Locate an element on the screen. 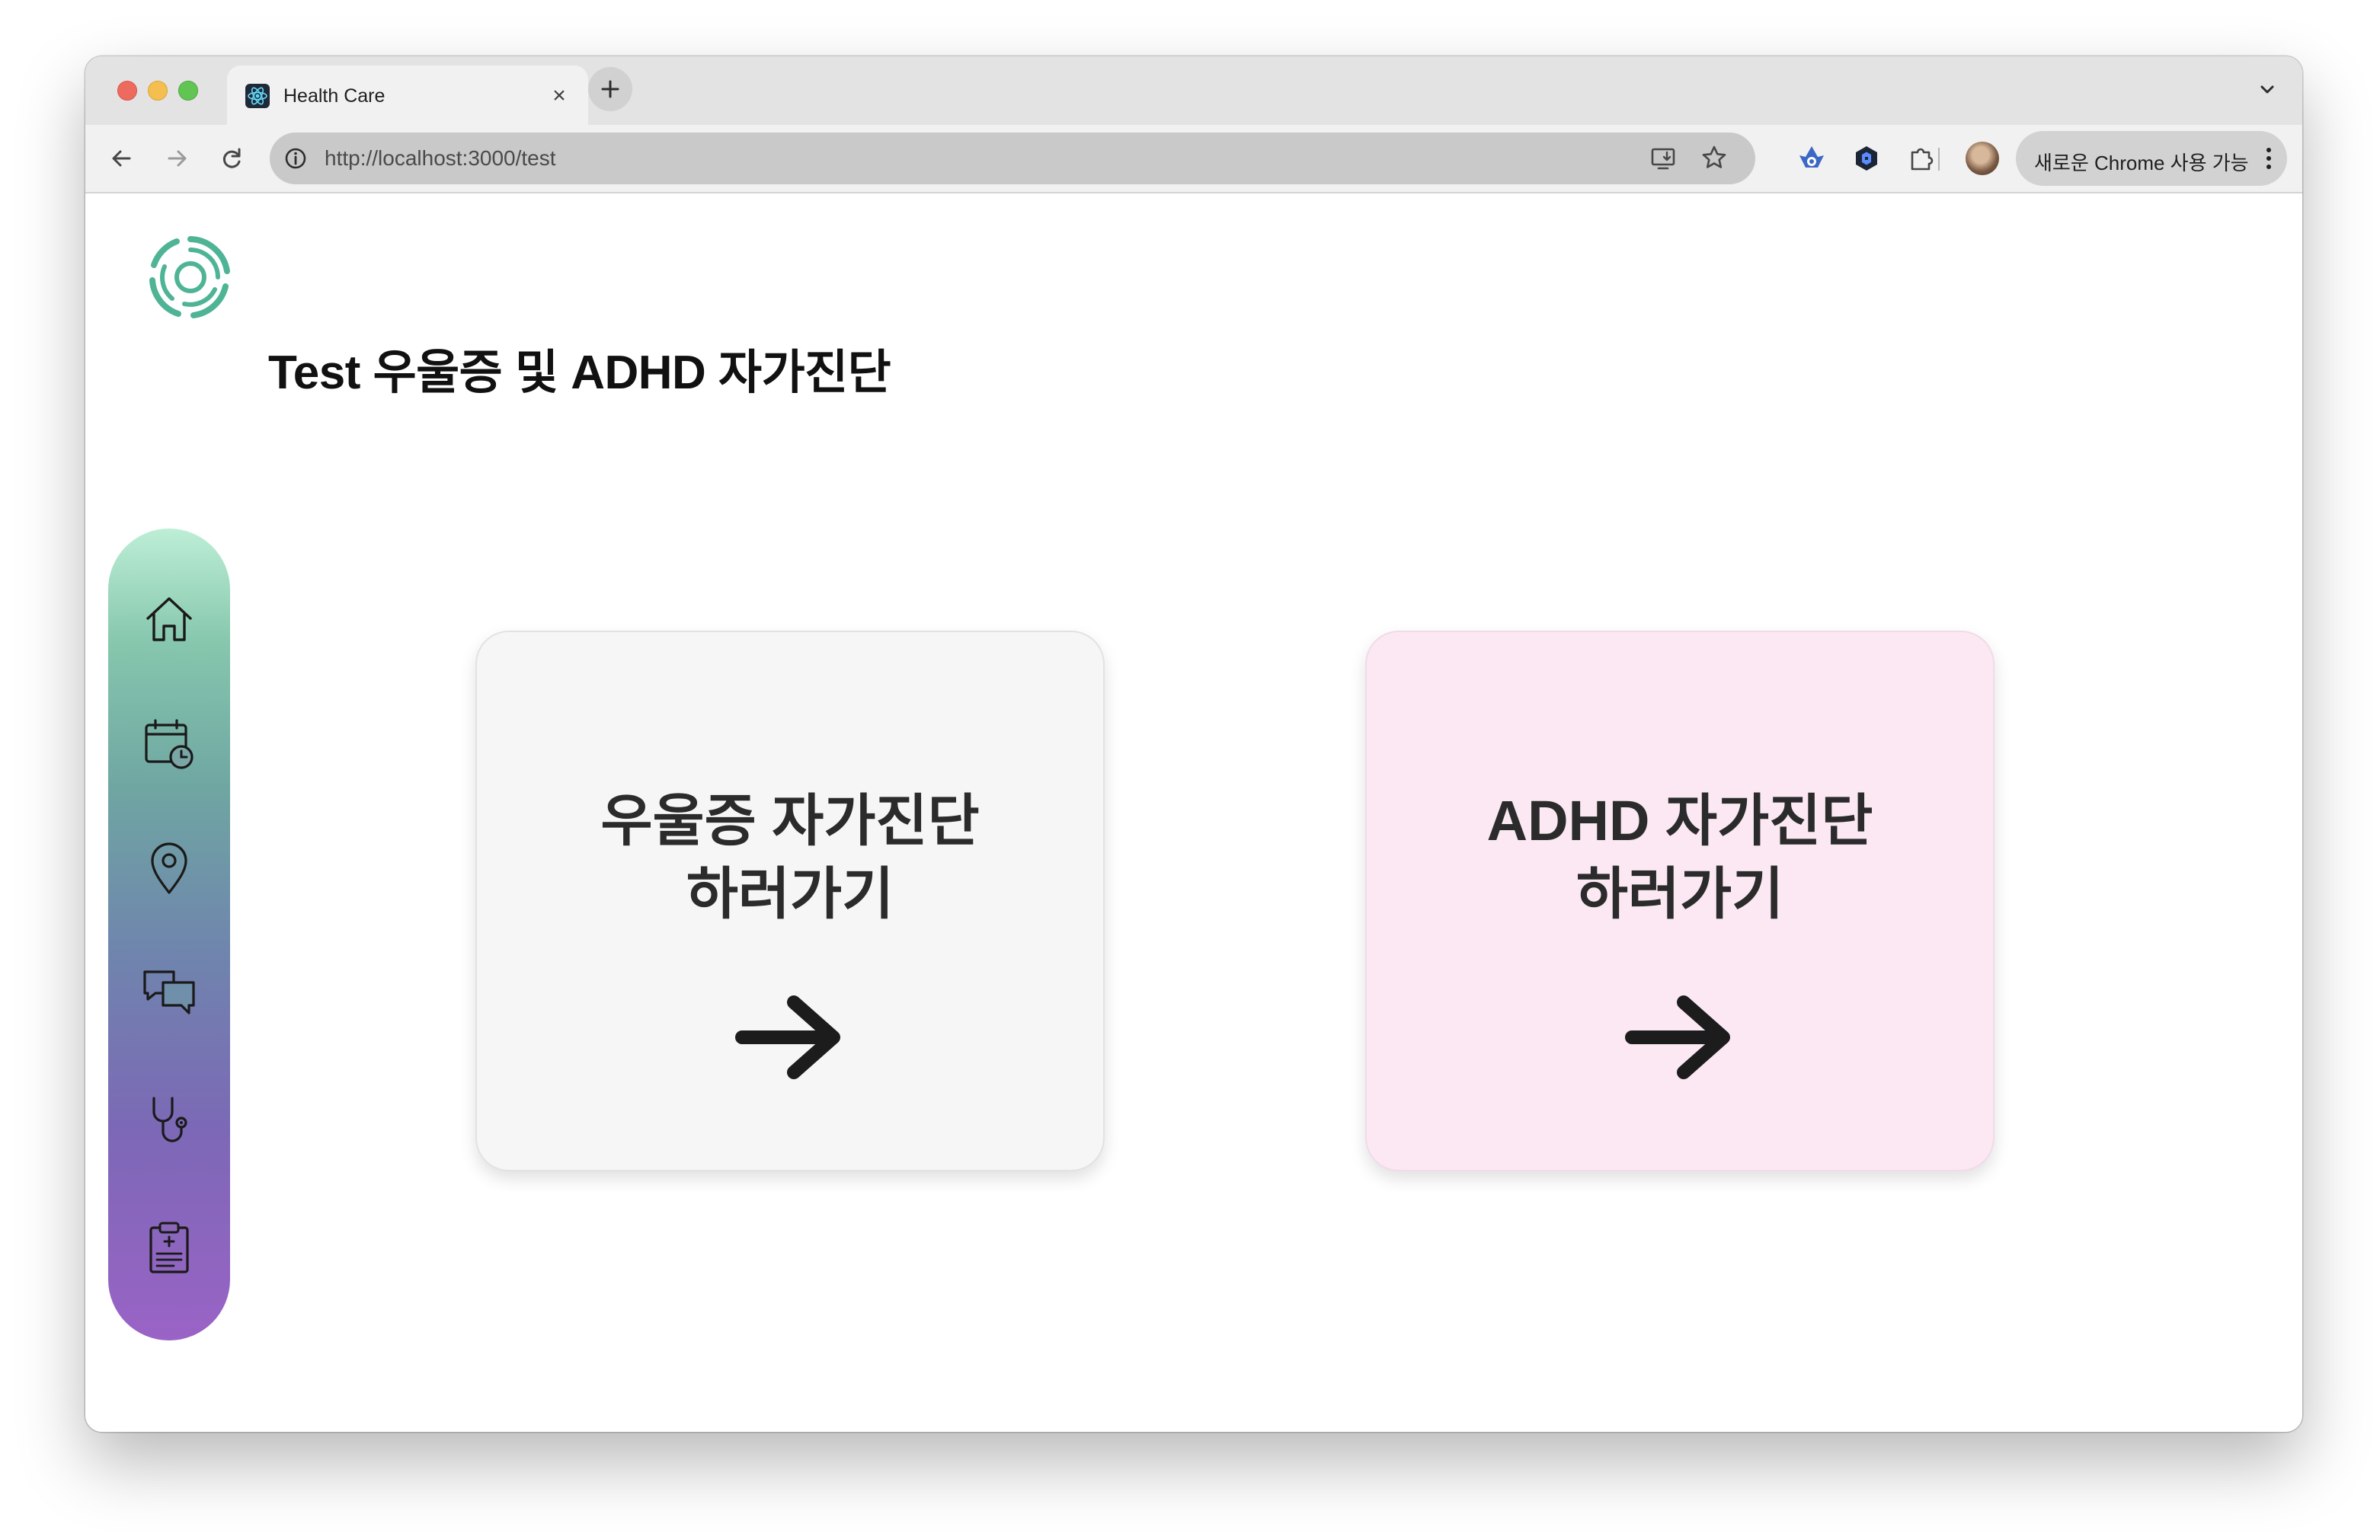 This screenshot has width=2380, height=1540. adhd-test-card-label: ADHD 자가진단 하러가기 is located at coordinates (1680, 857).